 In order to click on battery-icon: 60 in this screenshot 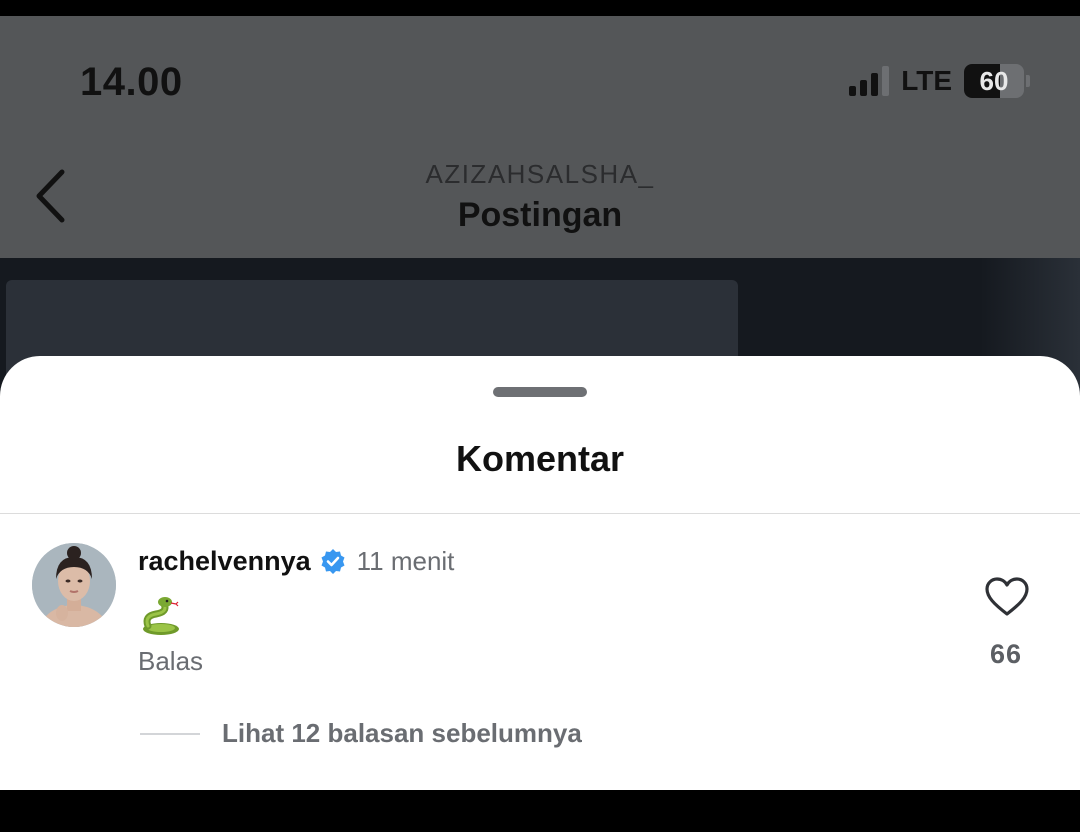, I will do `click(994, 81)`.